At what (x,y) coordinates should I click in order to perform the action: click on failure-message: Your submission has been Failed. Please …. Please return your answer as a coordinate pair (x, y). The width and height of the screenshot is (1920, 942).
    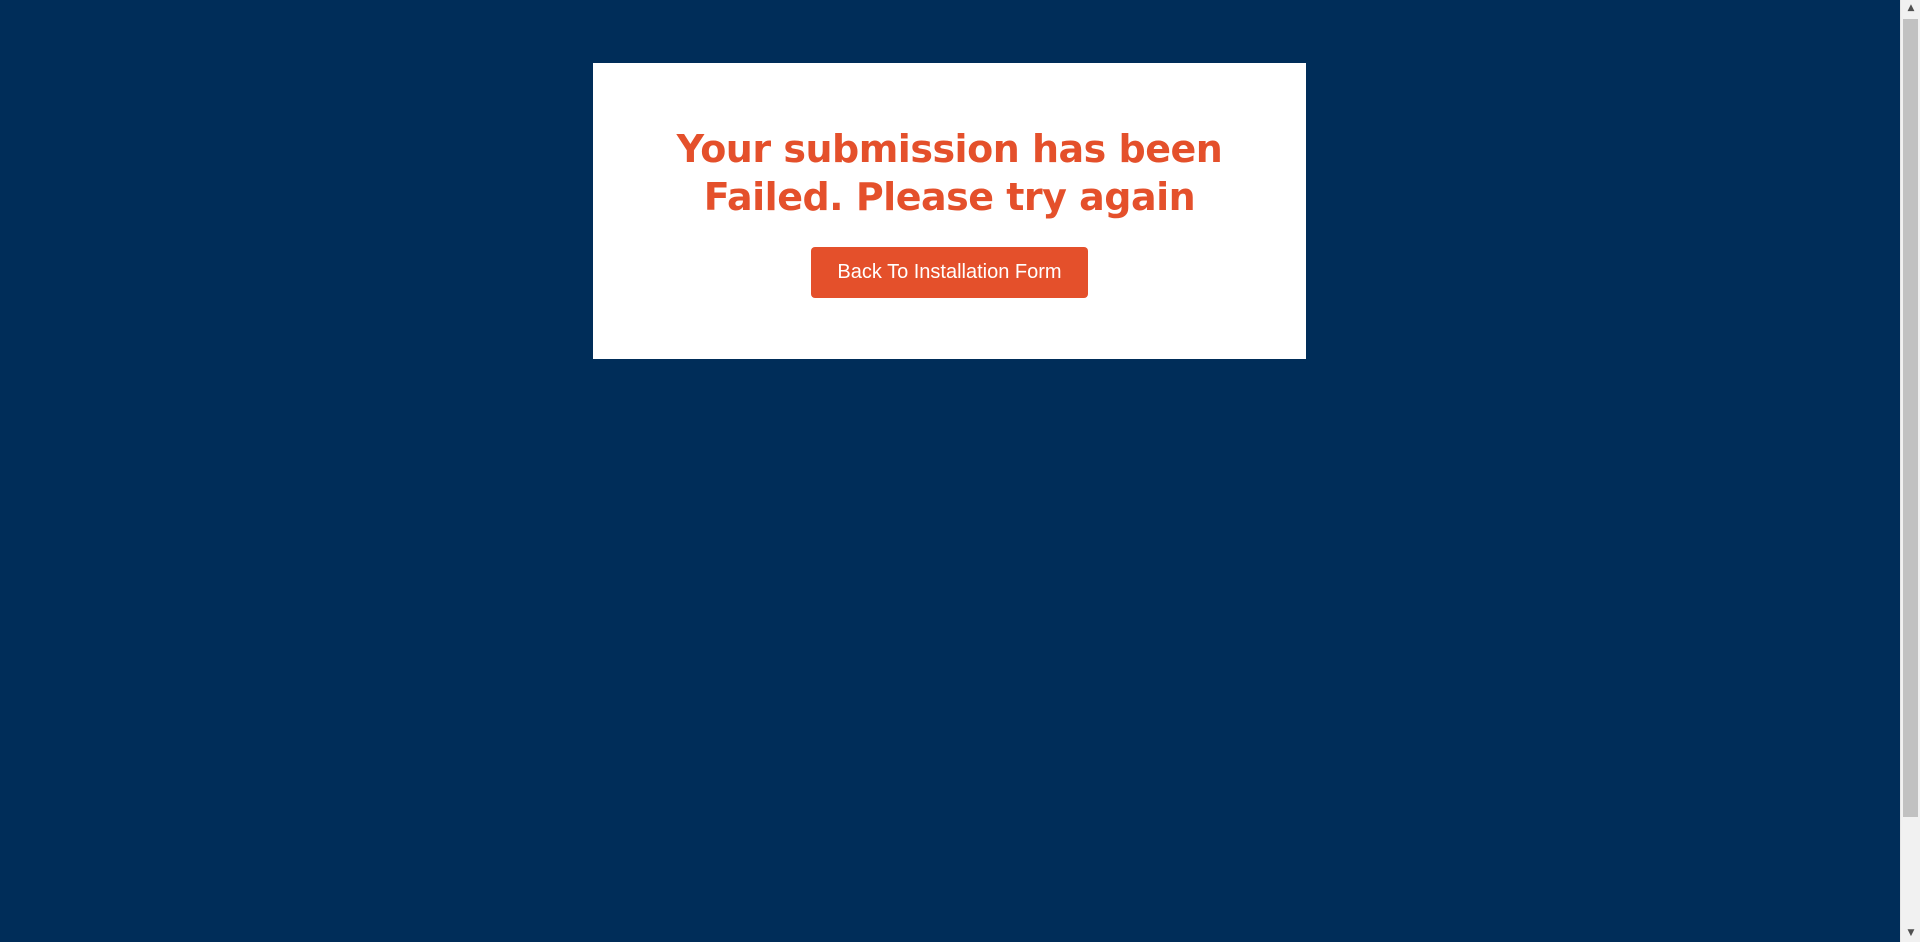
    Looking at the image, I should click on (950, 173).